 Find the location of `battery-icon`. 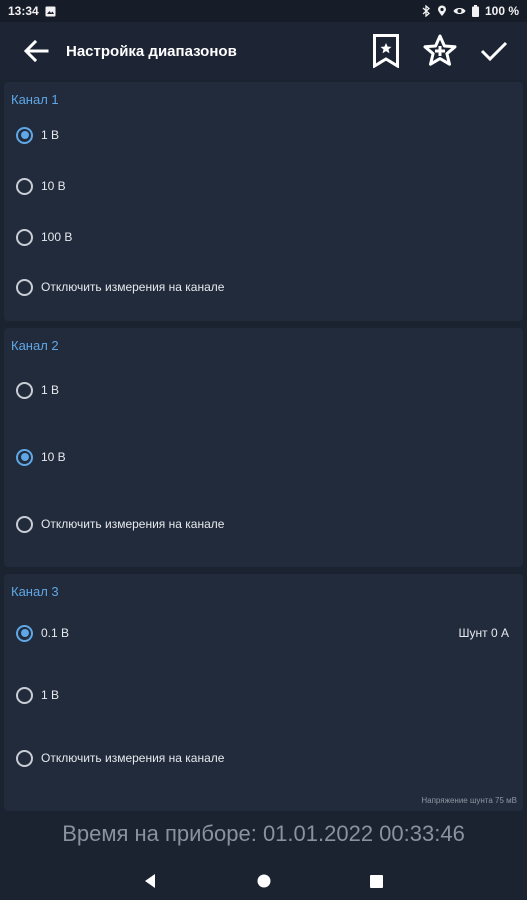

battery-icon is located at coordinates (475, 11).